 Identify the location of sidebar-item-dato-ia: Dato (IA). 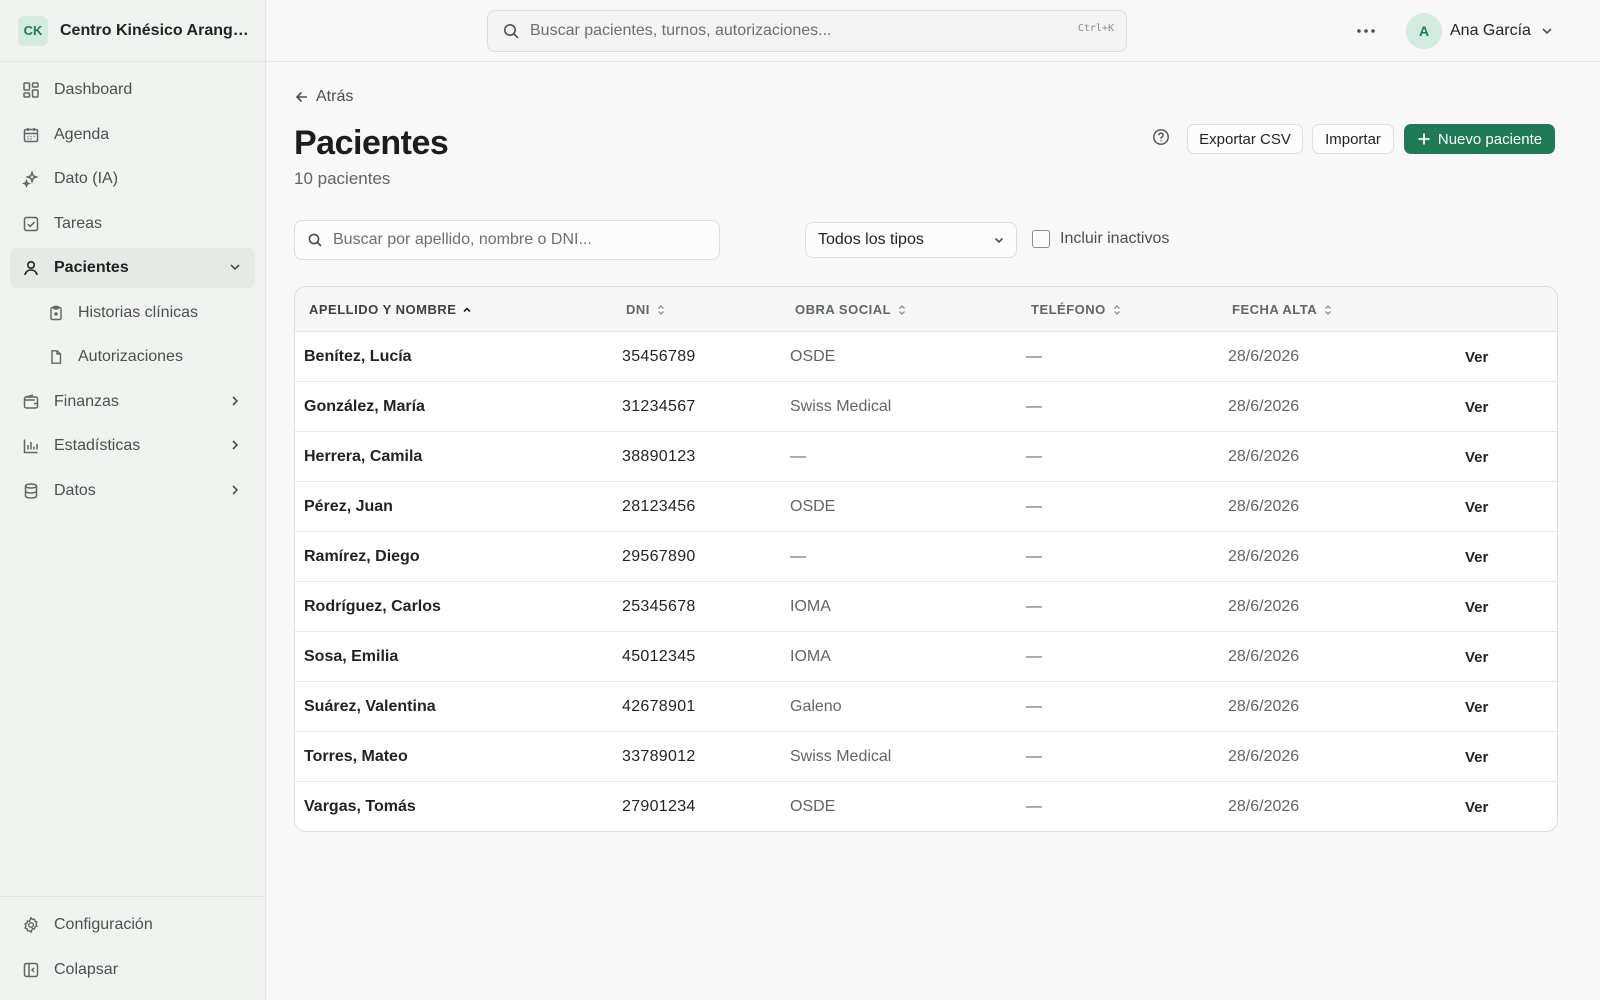
(132, 179).